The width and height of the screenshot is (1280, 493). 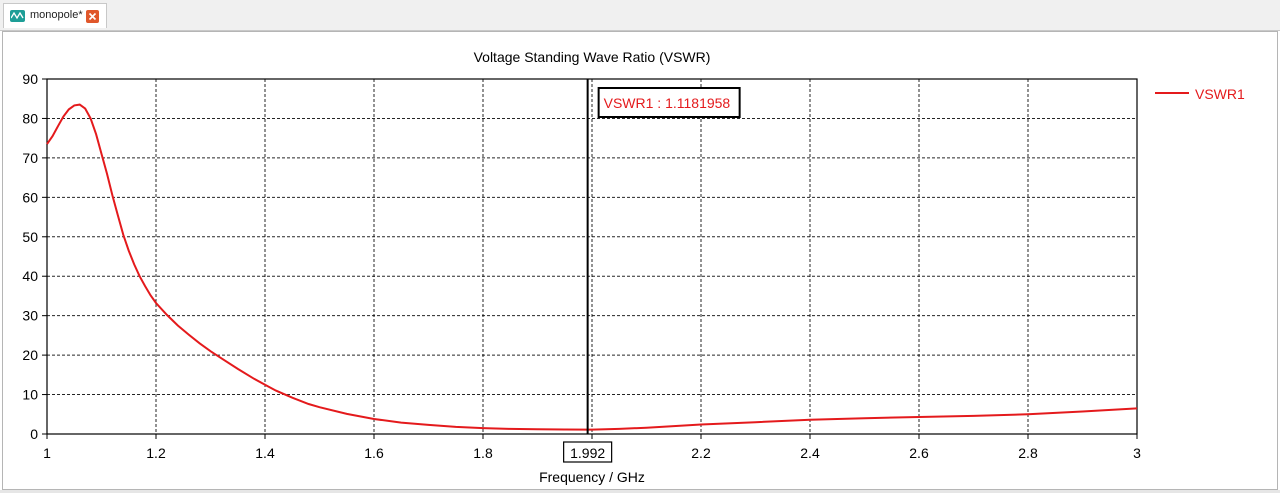 I want to click on y-tick-label: 0, so click(x=34, y=434).